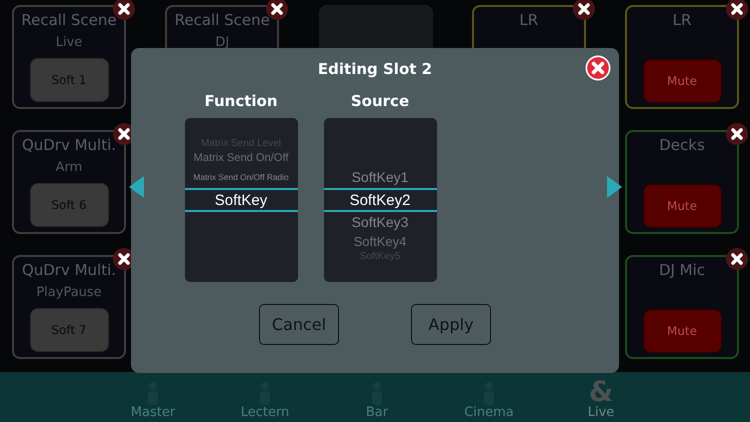 The height and width of the screenshot is (422, 750). What do you see at coordinates (380, 101) in the screenshot?
I see `picker-label: Source` at bounding box center [380, 101].